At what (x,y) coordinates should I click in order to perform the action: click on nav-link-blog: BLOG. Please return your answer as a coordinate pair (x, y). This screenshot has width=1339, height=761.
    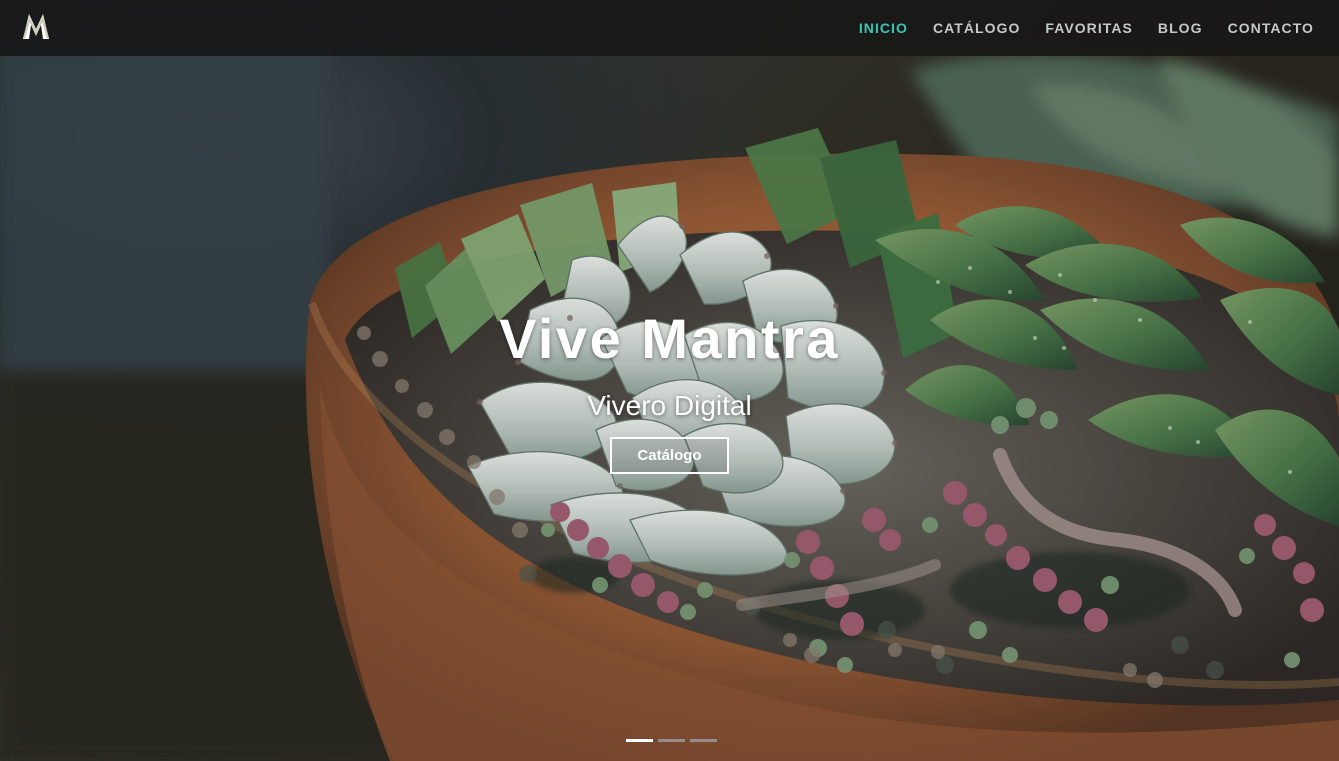
    Looking at the image, I should click on (1180, 28).